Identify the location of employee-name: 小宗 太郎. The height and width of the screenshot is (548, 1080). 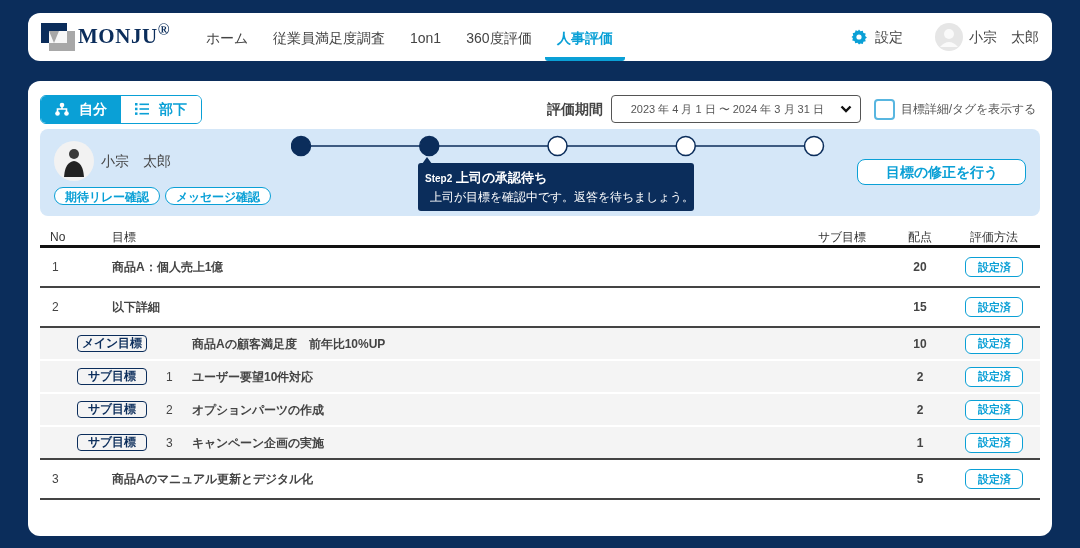
(136, 161).